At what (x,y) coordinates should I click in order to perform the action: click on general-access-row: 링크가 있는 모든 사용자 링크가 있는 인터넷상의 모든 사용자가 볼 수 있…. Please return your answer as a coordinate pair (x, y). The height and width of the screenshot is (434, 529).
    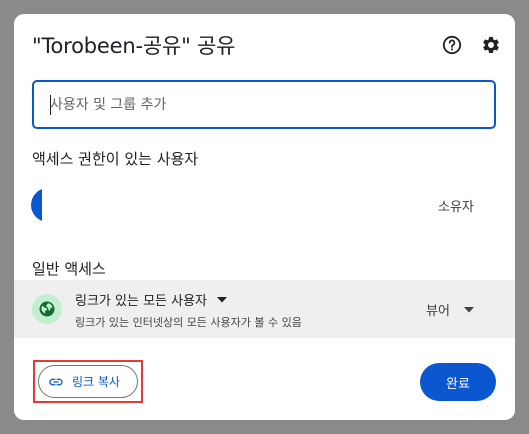
    Looking at the image, I should click on (264, 309).